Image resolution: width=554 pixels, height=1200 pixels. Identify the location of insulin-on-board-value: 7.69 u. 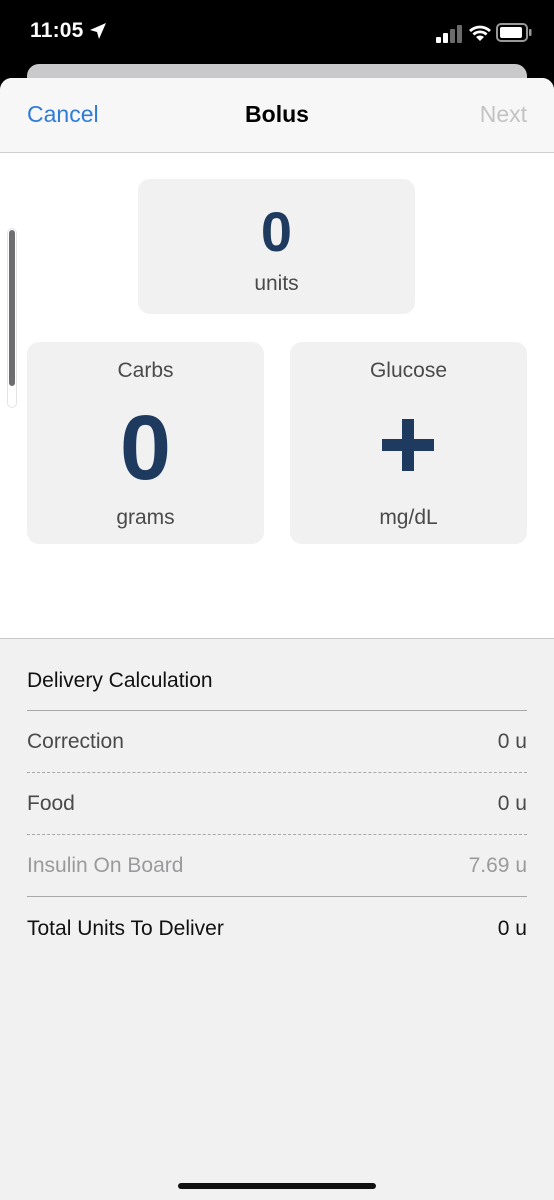
(497, 865).